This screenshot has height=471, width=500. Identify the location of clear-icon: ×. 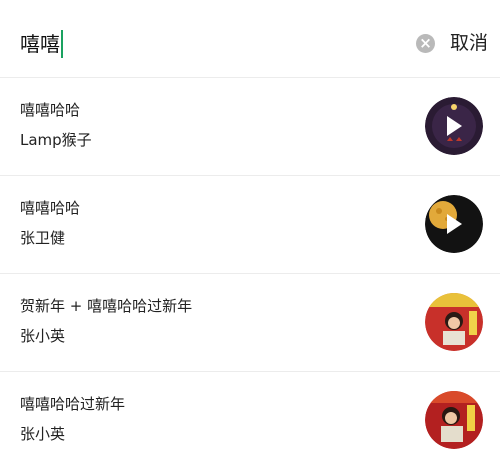
(425, 43).